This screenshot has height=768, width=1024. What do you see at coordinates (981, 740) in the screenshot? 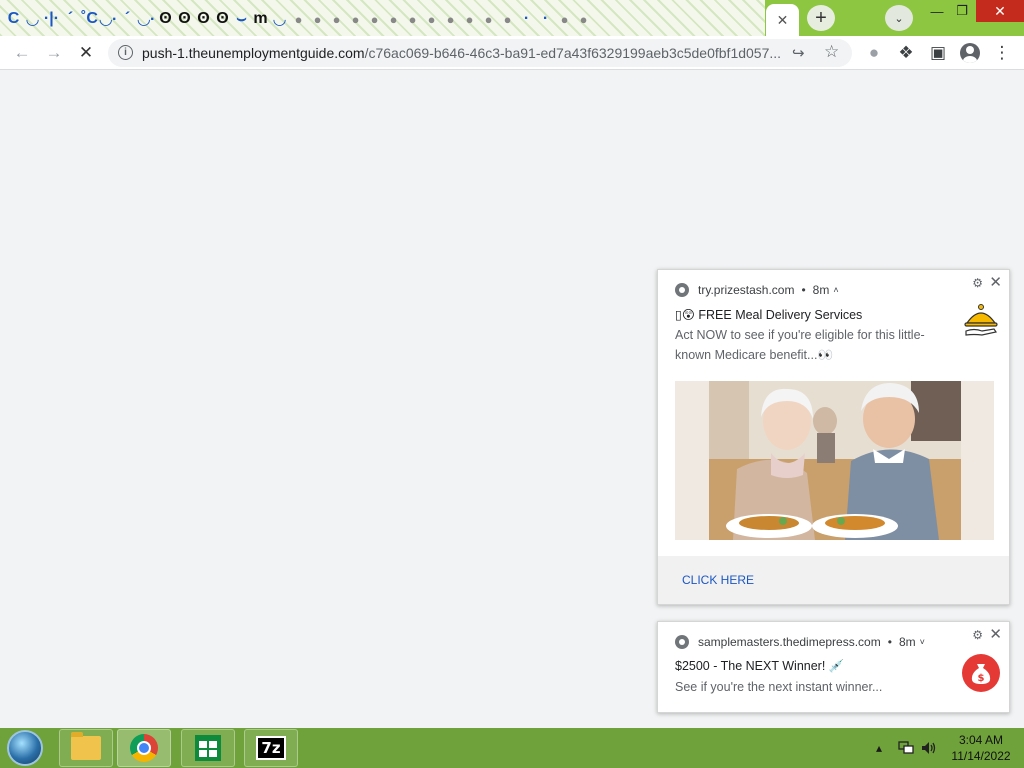
I see `clock-time: 3:04 AM` at bounding box center [981, 740].